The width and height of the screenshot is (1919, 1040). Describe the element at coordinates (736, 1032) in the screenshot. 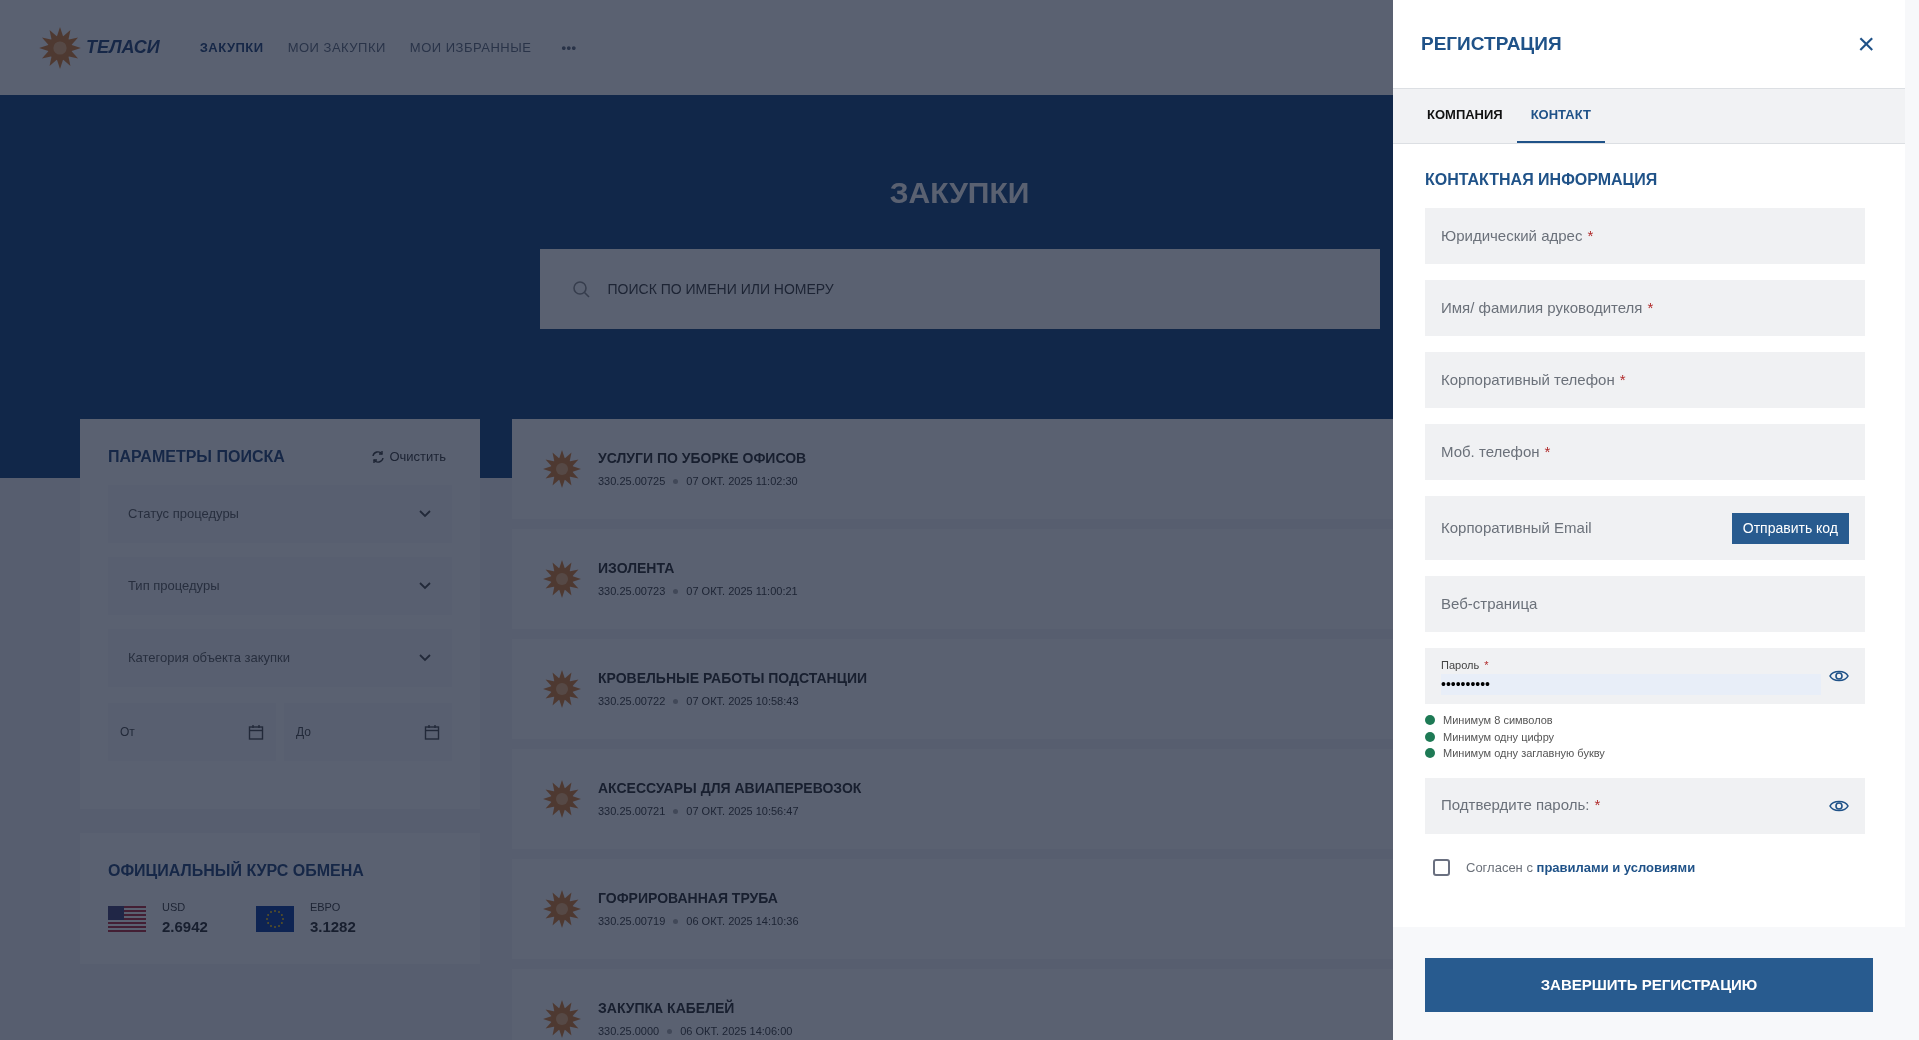

I see `tender-date: 06 ОКТ. 2025 14:06:00` at that location.